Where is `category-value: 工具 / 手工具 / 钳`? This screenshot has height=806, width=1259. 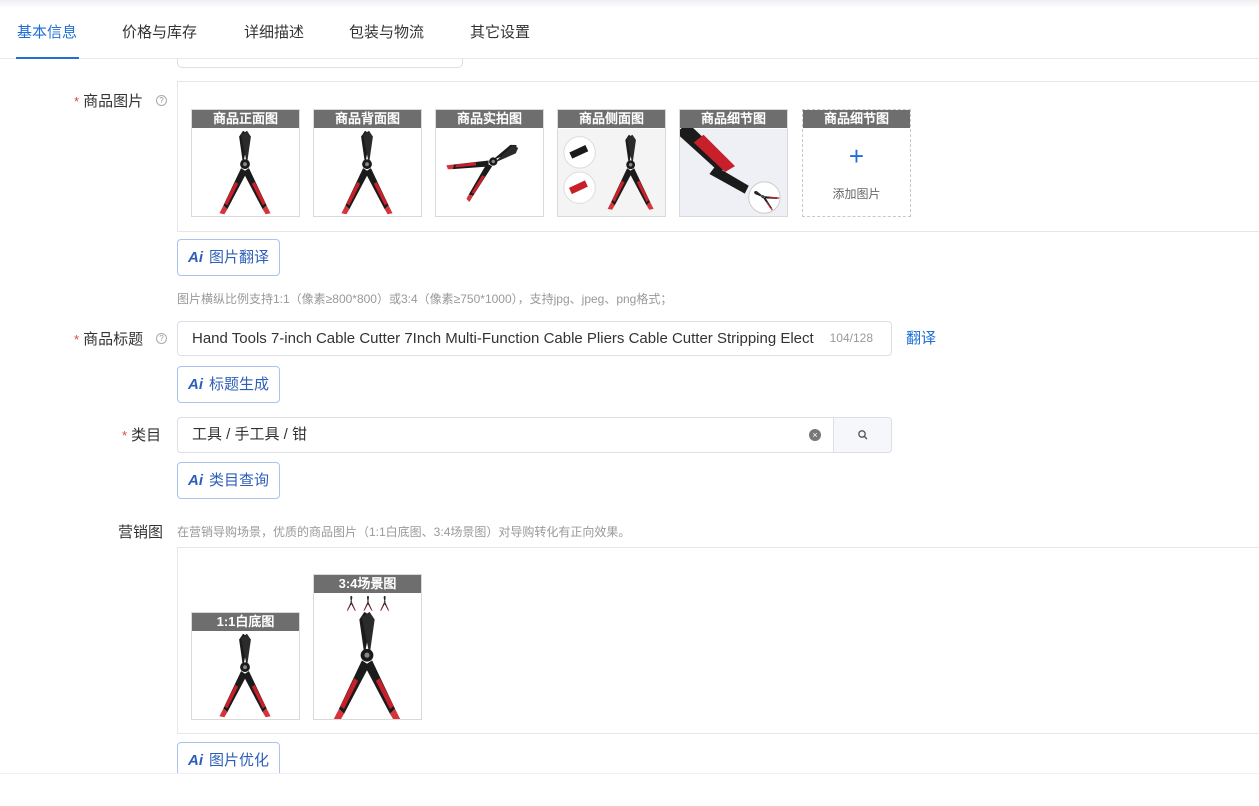 category-value: 工具 / 手工具 / 钳 is located at coordinates (250, 434).